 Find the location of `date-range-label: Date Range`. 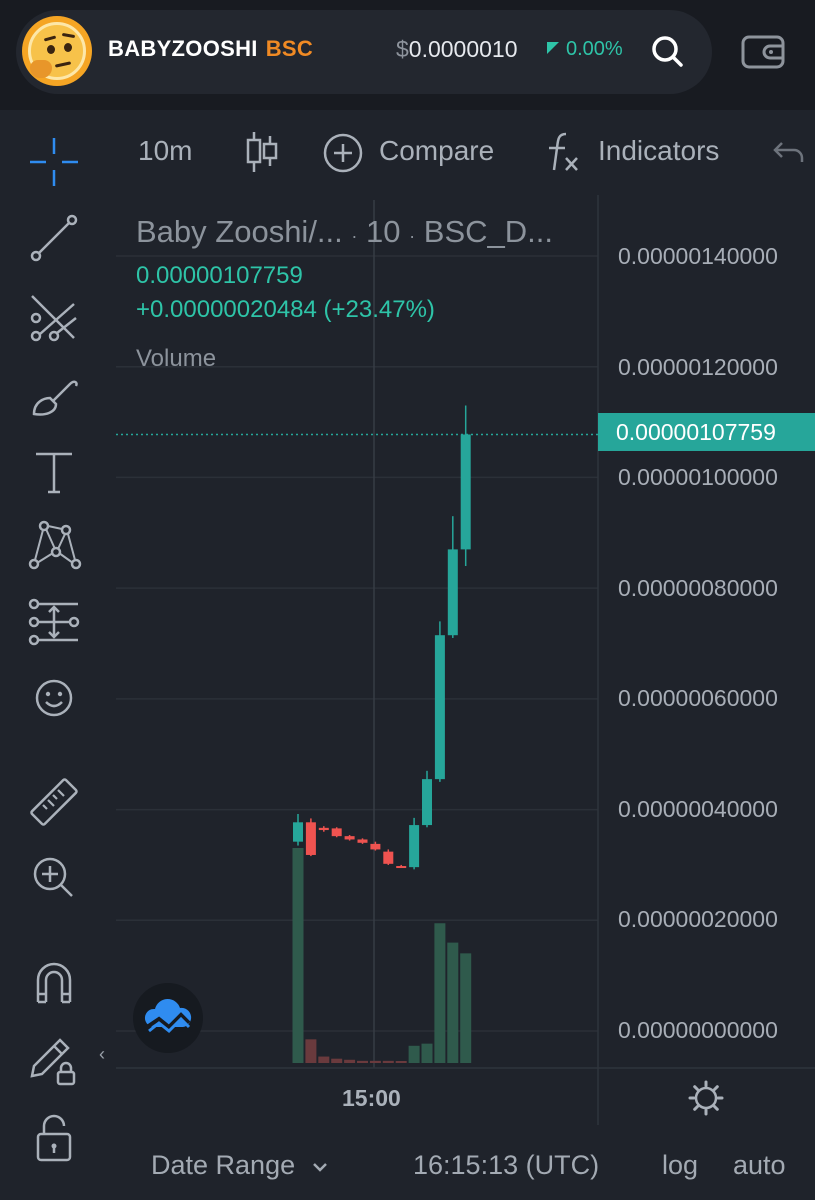

date-range-label: Date Range is located at coordinates (223, 1165).